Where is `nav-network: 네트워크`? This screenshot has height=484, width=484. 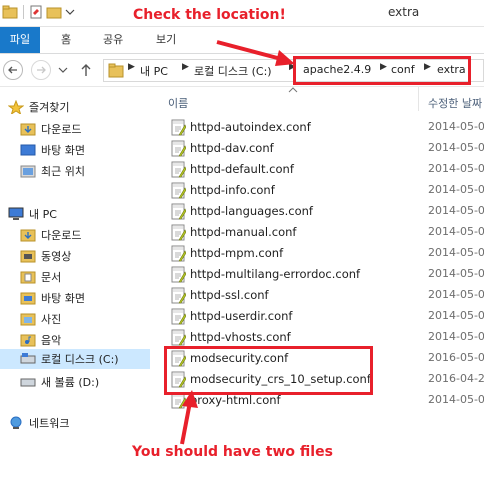 nav-network: 네트워크 is located at coordinates (38, 423).